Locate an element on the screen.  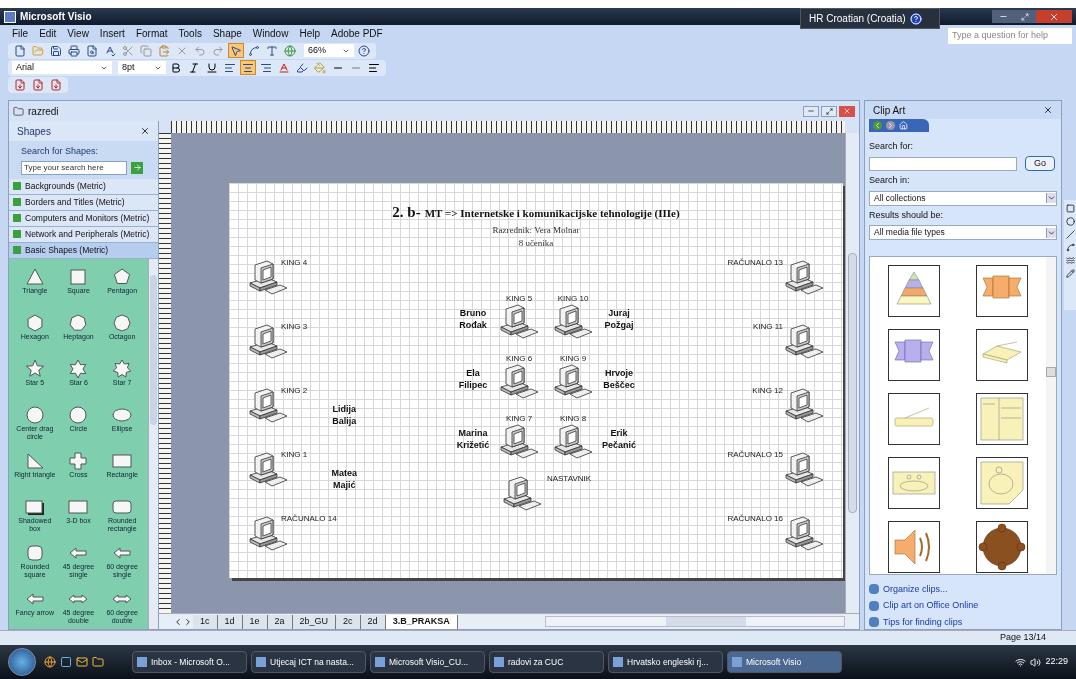
sheet-tab: 2a is located at coordinates (280, 621).